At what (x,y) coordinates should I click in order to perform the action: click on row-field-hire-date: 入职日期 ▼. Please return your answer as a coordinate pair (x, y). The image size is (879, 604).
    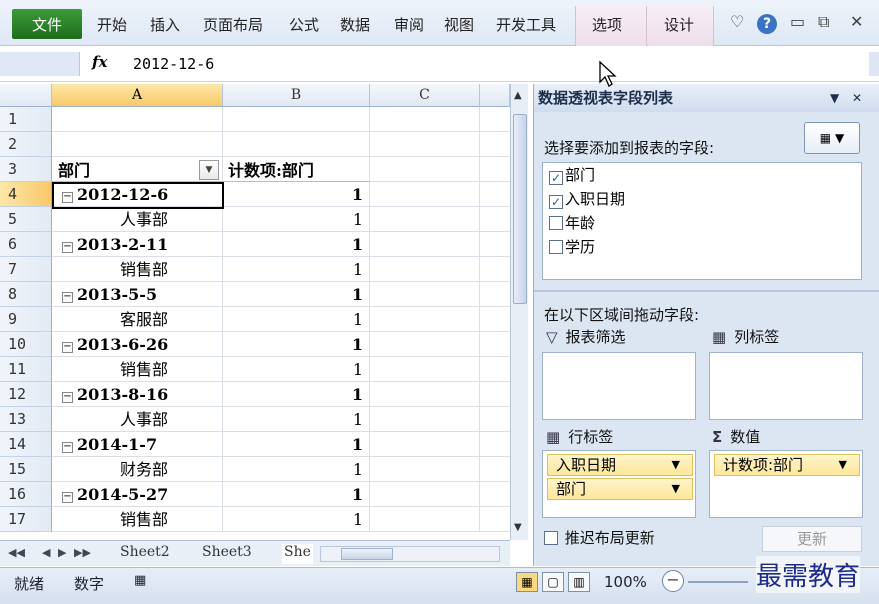
    Looking at the image, I should click on (620, 465).